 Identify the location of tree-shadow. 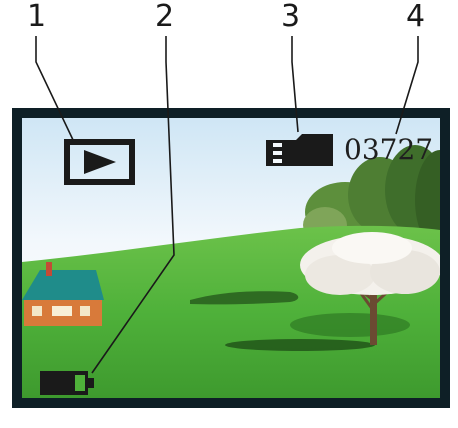
(300, 345).